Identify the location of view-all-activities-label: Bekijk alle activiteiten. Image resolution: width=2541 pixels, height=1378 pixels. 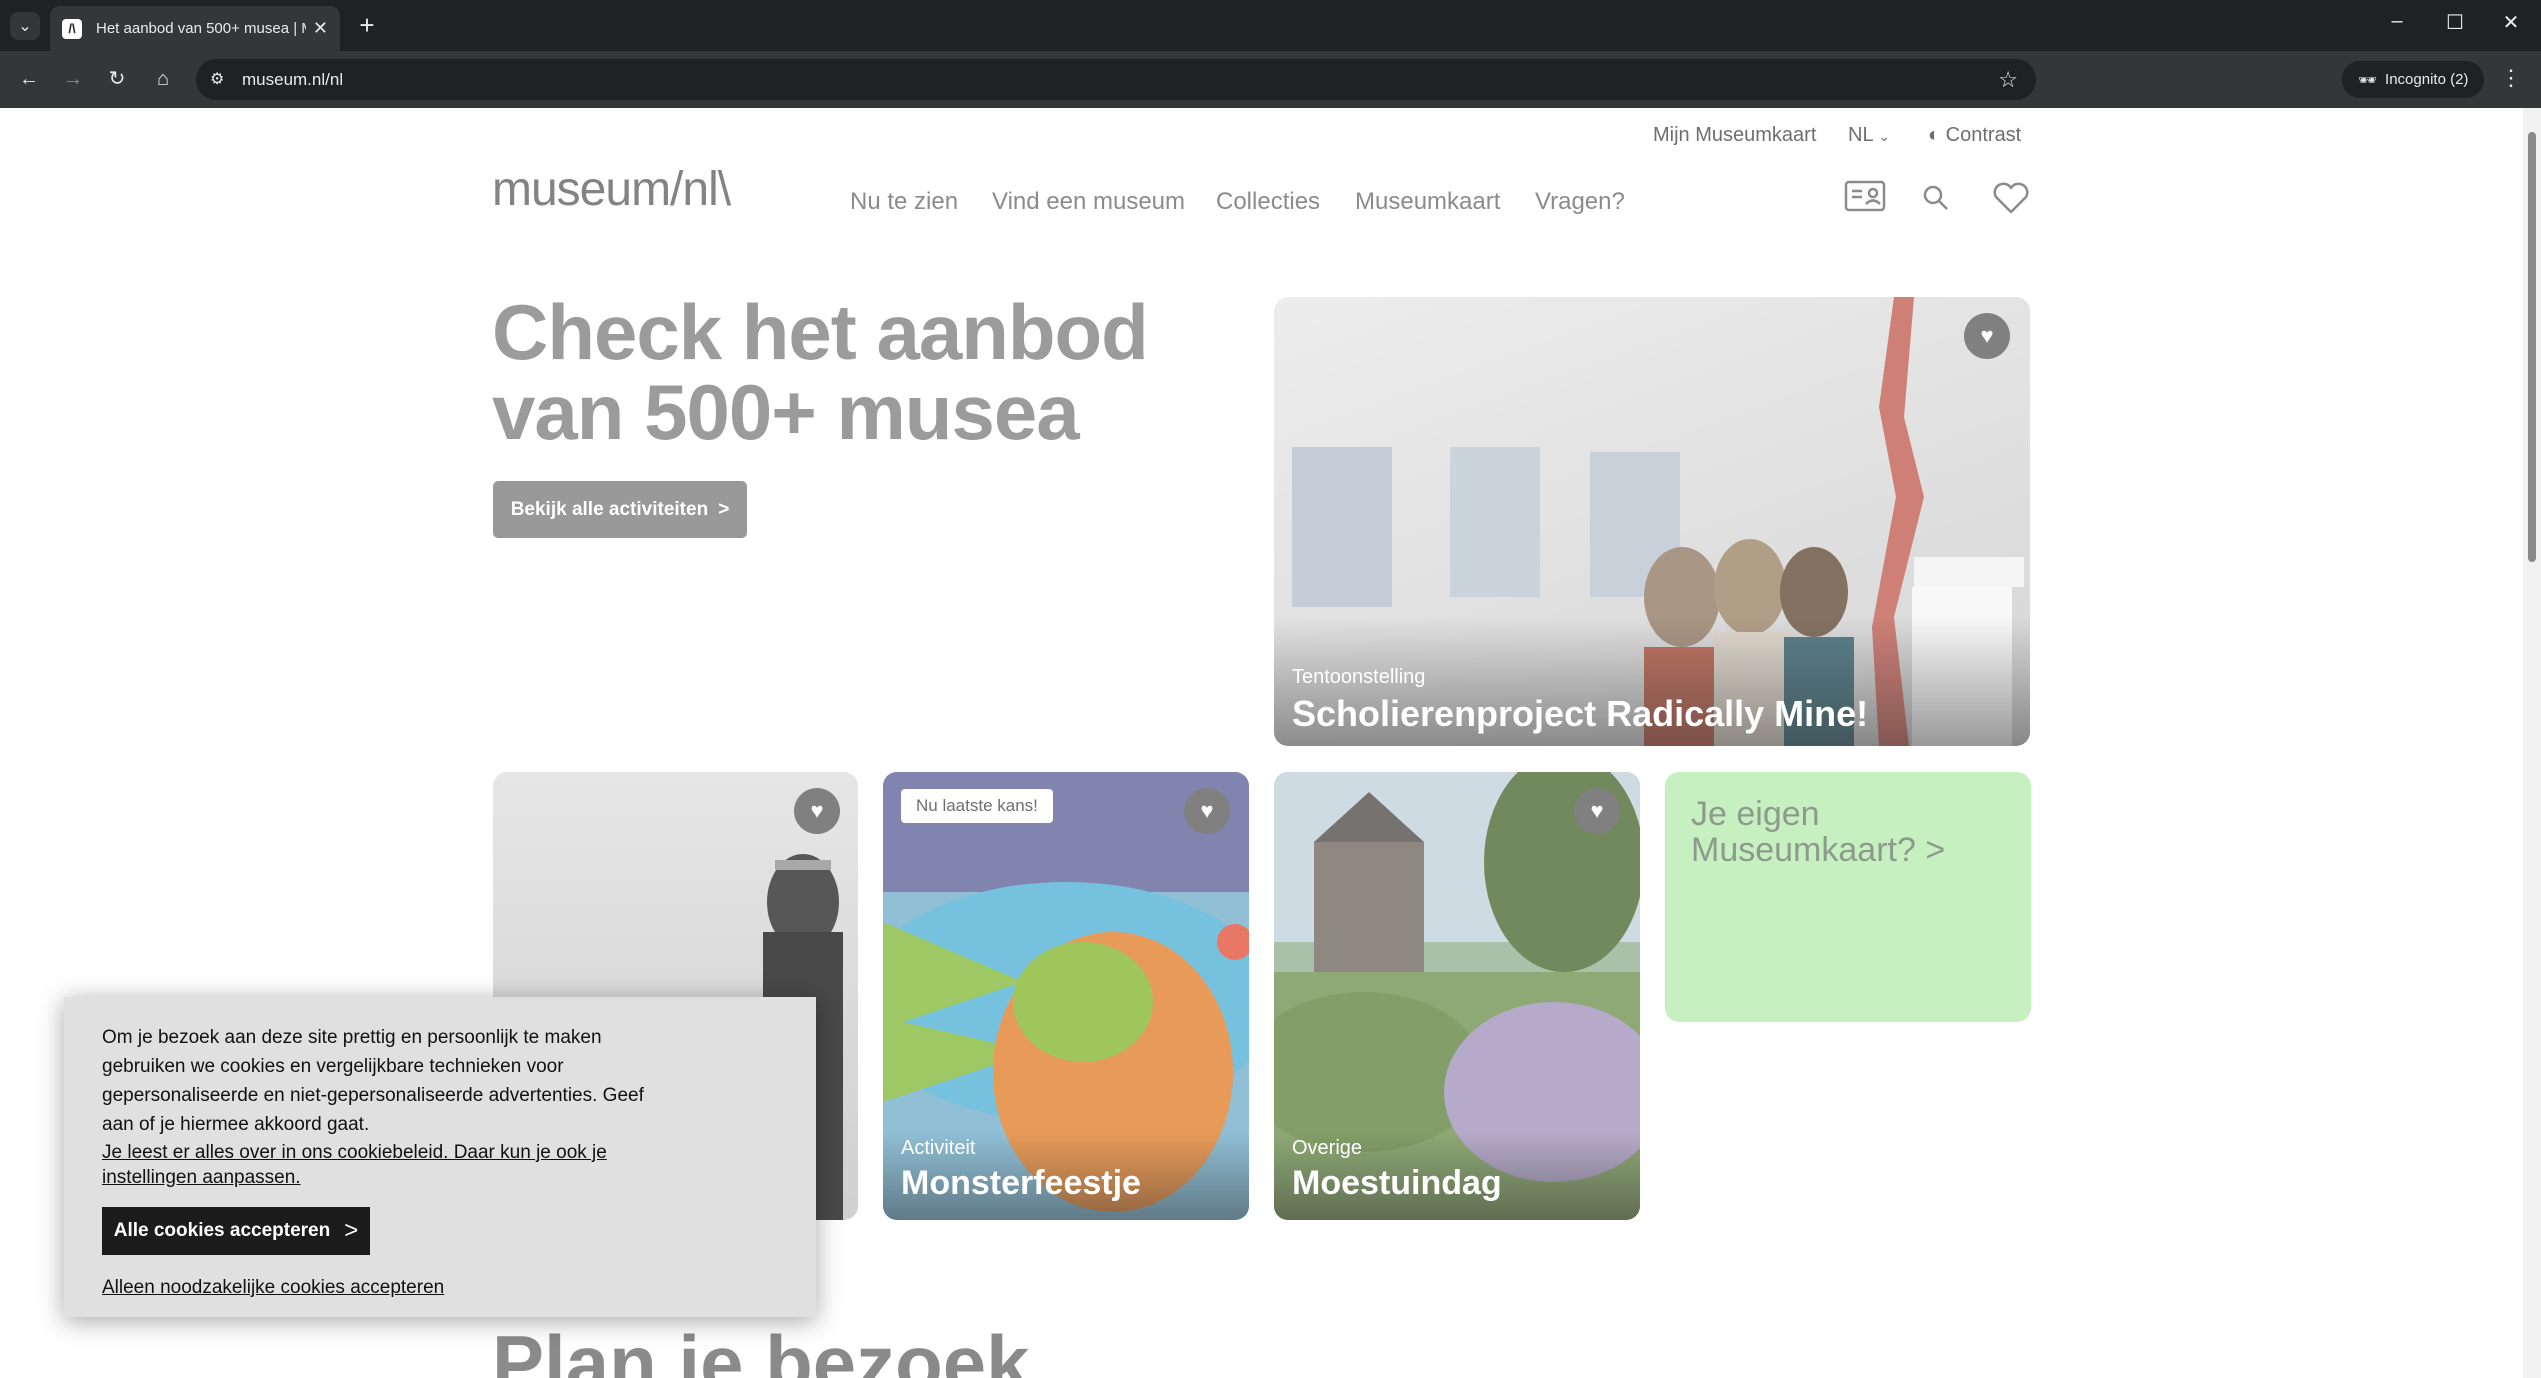
(609, 509).